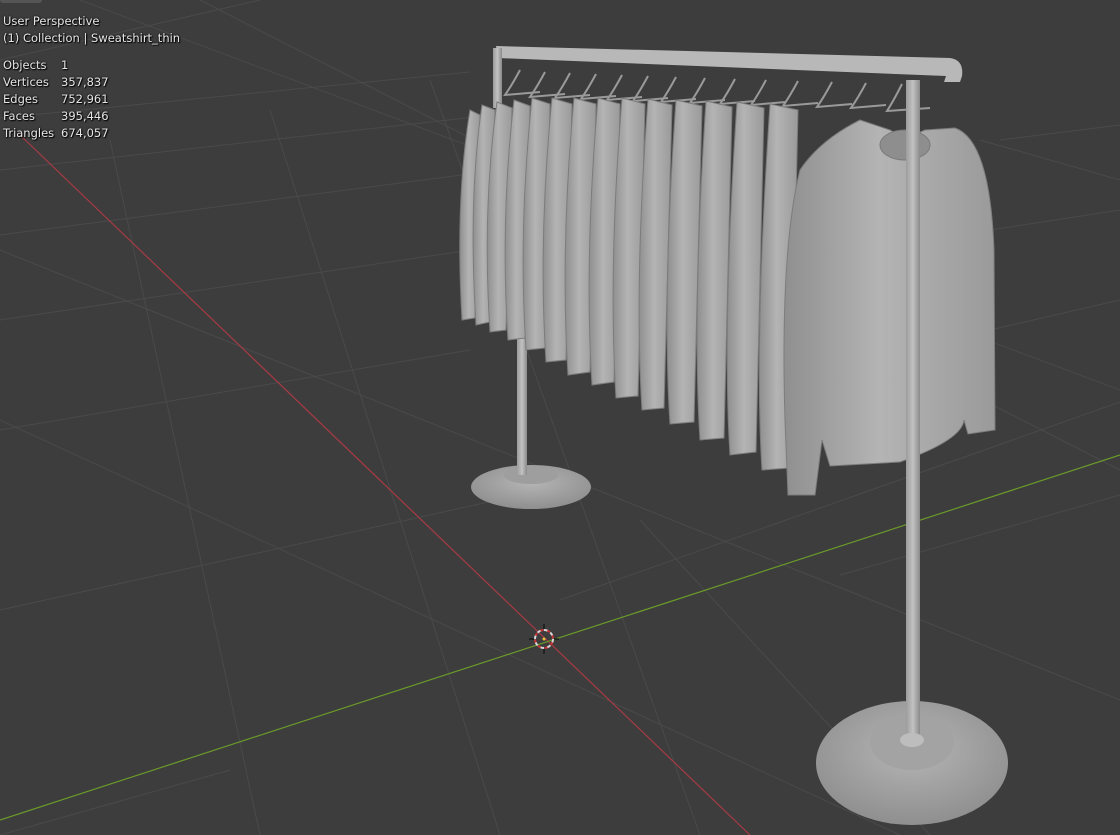 The image size is (1120, 835). What do you see at coordinates (92, 38) in the screenshot?
I see `collection-info: (1) Collection | Sweatshirt_thin` at bounding box center [92, 38].